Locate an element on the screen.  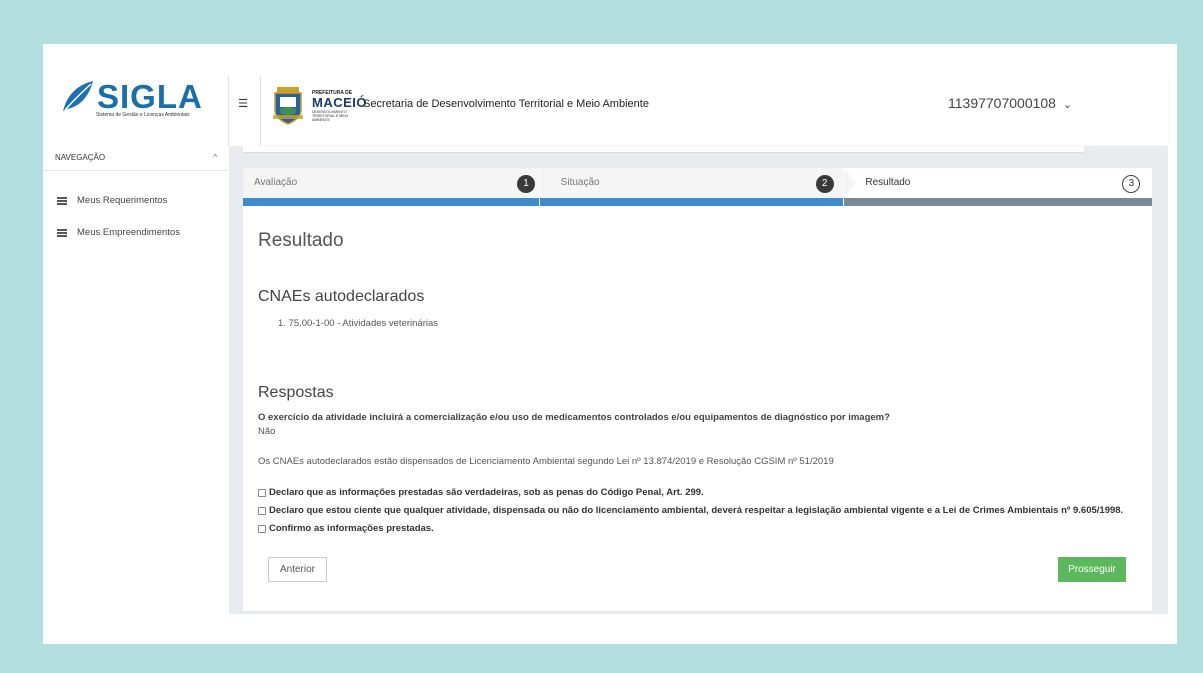
checkbox-label: Confirmo as informações prestadas. is located at coordinates (351, 528).